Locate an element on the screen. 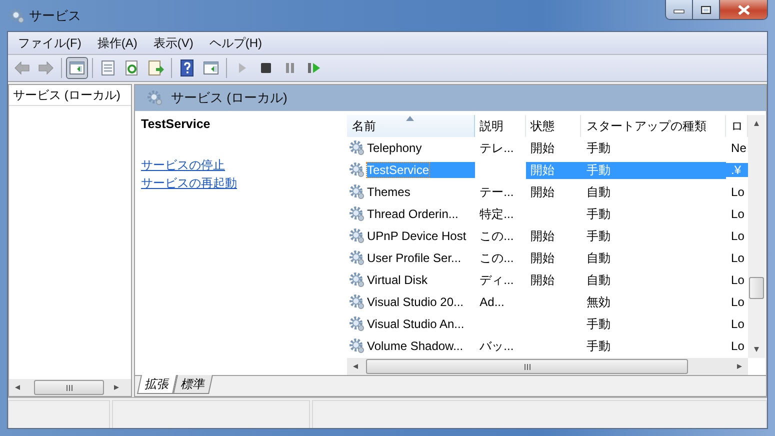 The image size is (775, 436). document-icon is located at coordinates (108, 68).